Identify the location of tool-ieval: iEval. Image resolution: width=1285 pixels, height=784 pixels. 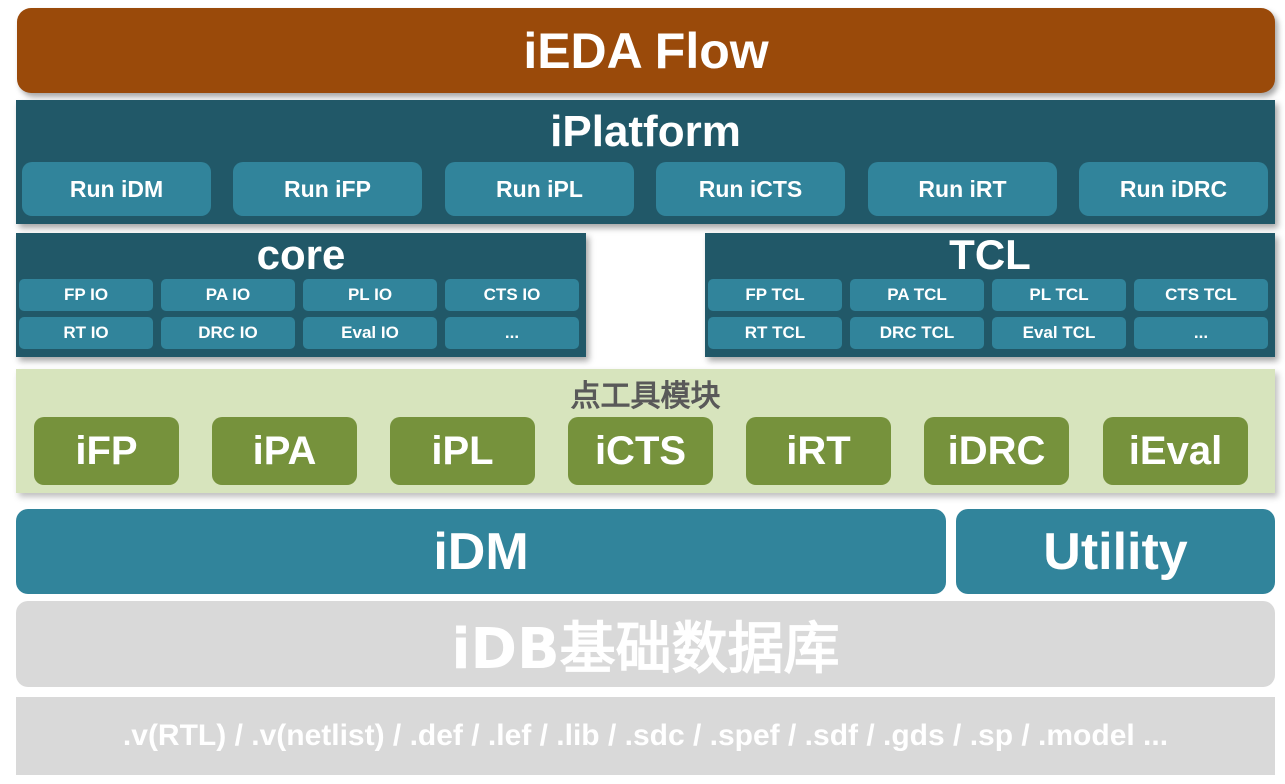
(1175, 451).